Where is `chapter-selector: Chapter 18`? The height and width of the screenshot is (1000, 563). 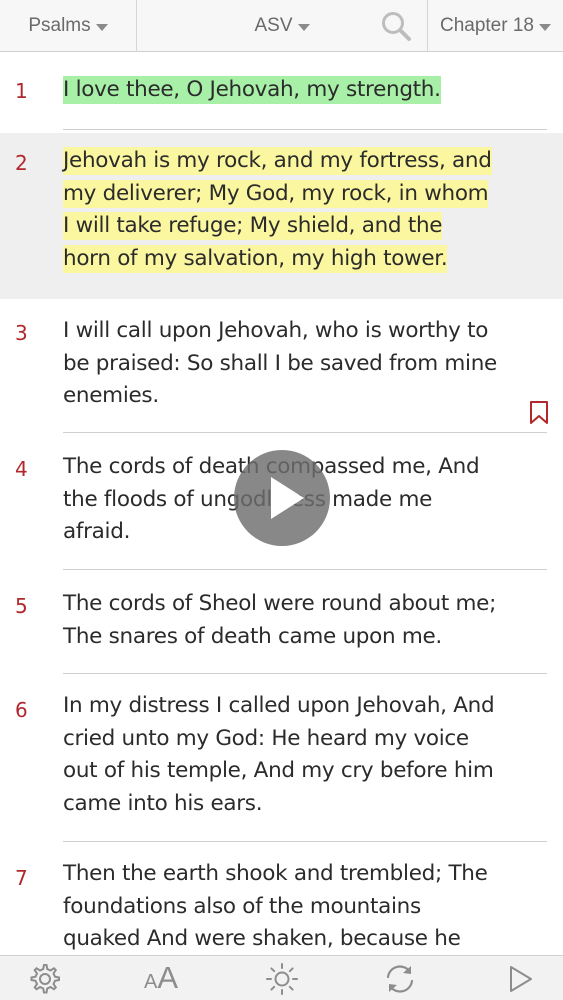 chapter-selector: Chapter 18 is located at coordinates (495, 25).